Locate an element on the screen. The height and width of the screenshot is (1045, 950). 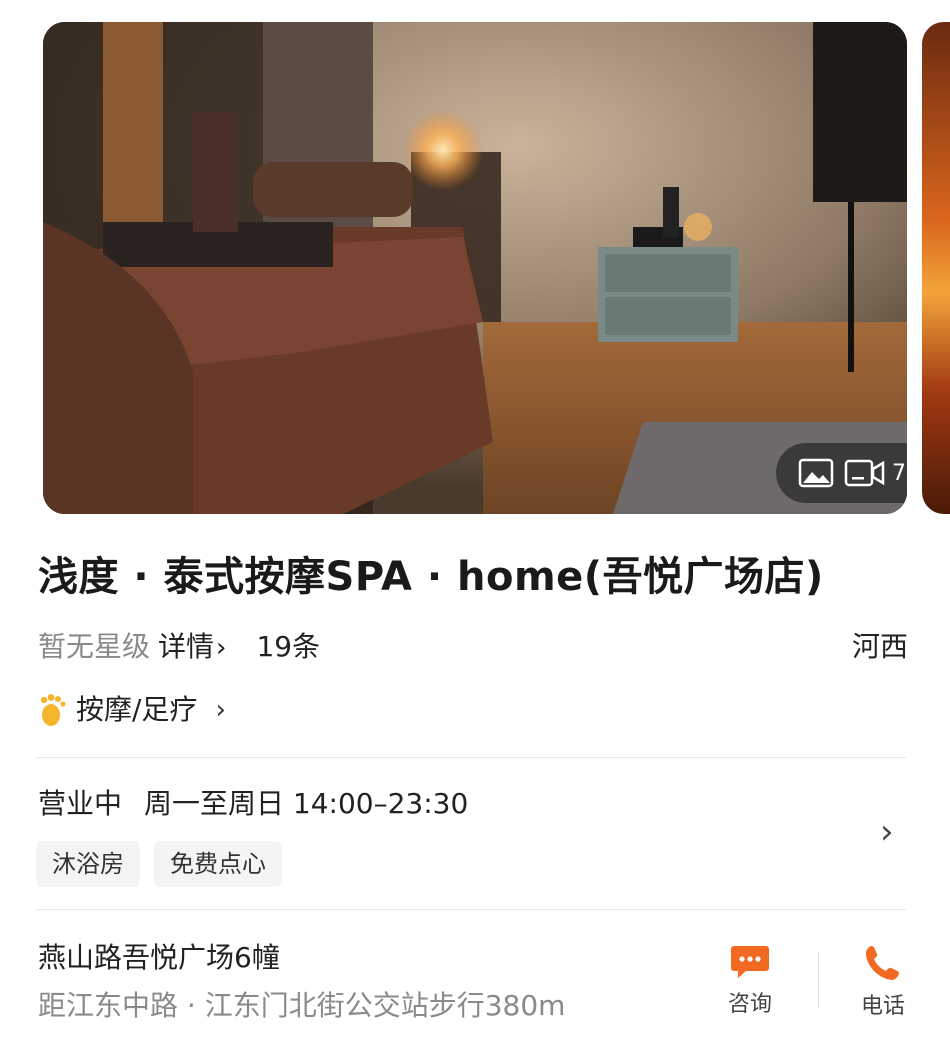
foot-icon is located at coordinates (53, 710).